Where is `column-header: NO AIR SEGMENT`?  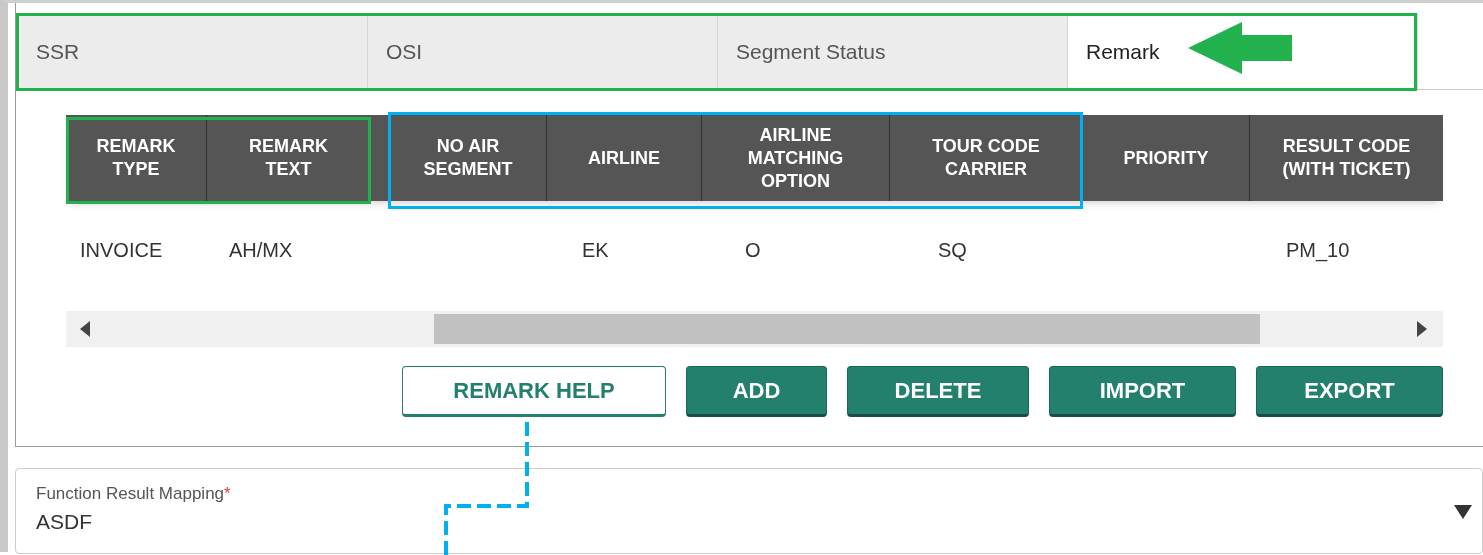
column-header: NO AIR SEGMENT is located at coordinates (468, 158).